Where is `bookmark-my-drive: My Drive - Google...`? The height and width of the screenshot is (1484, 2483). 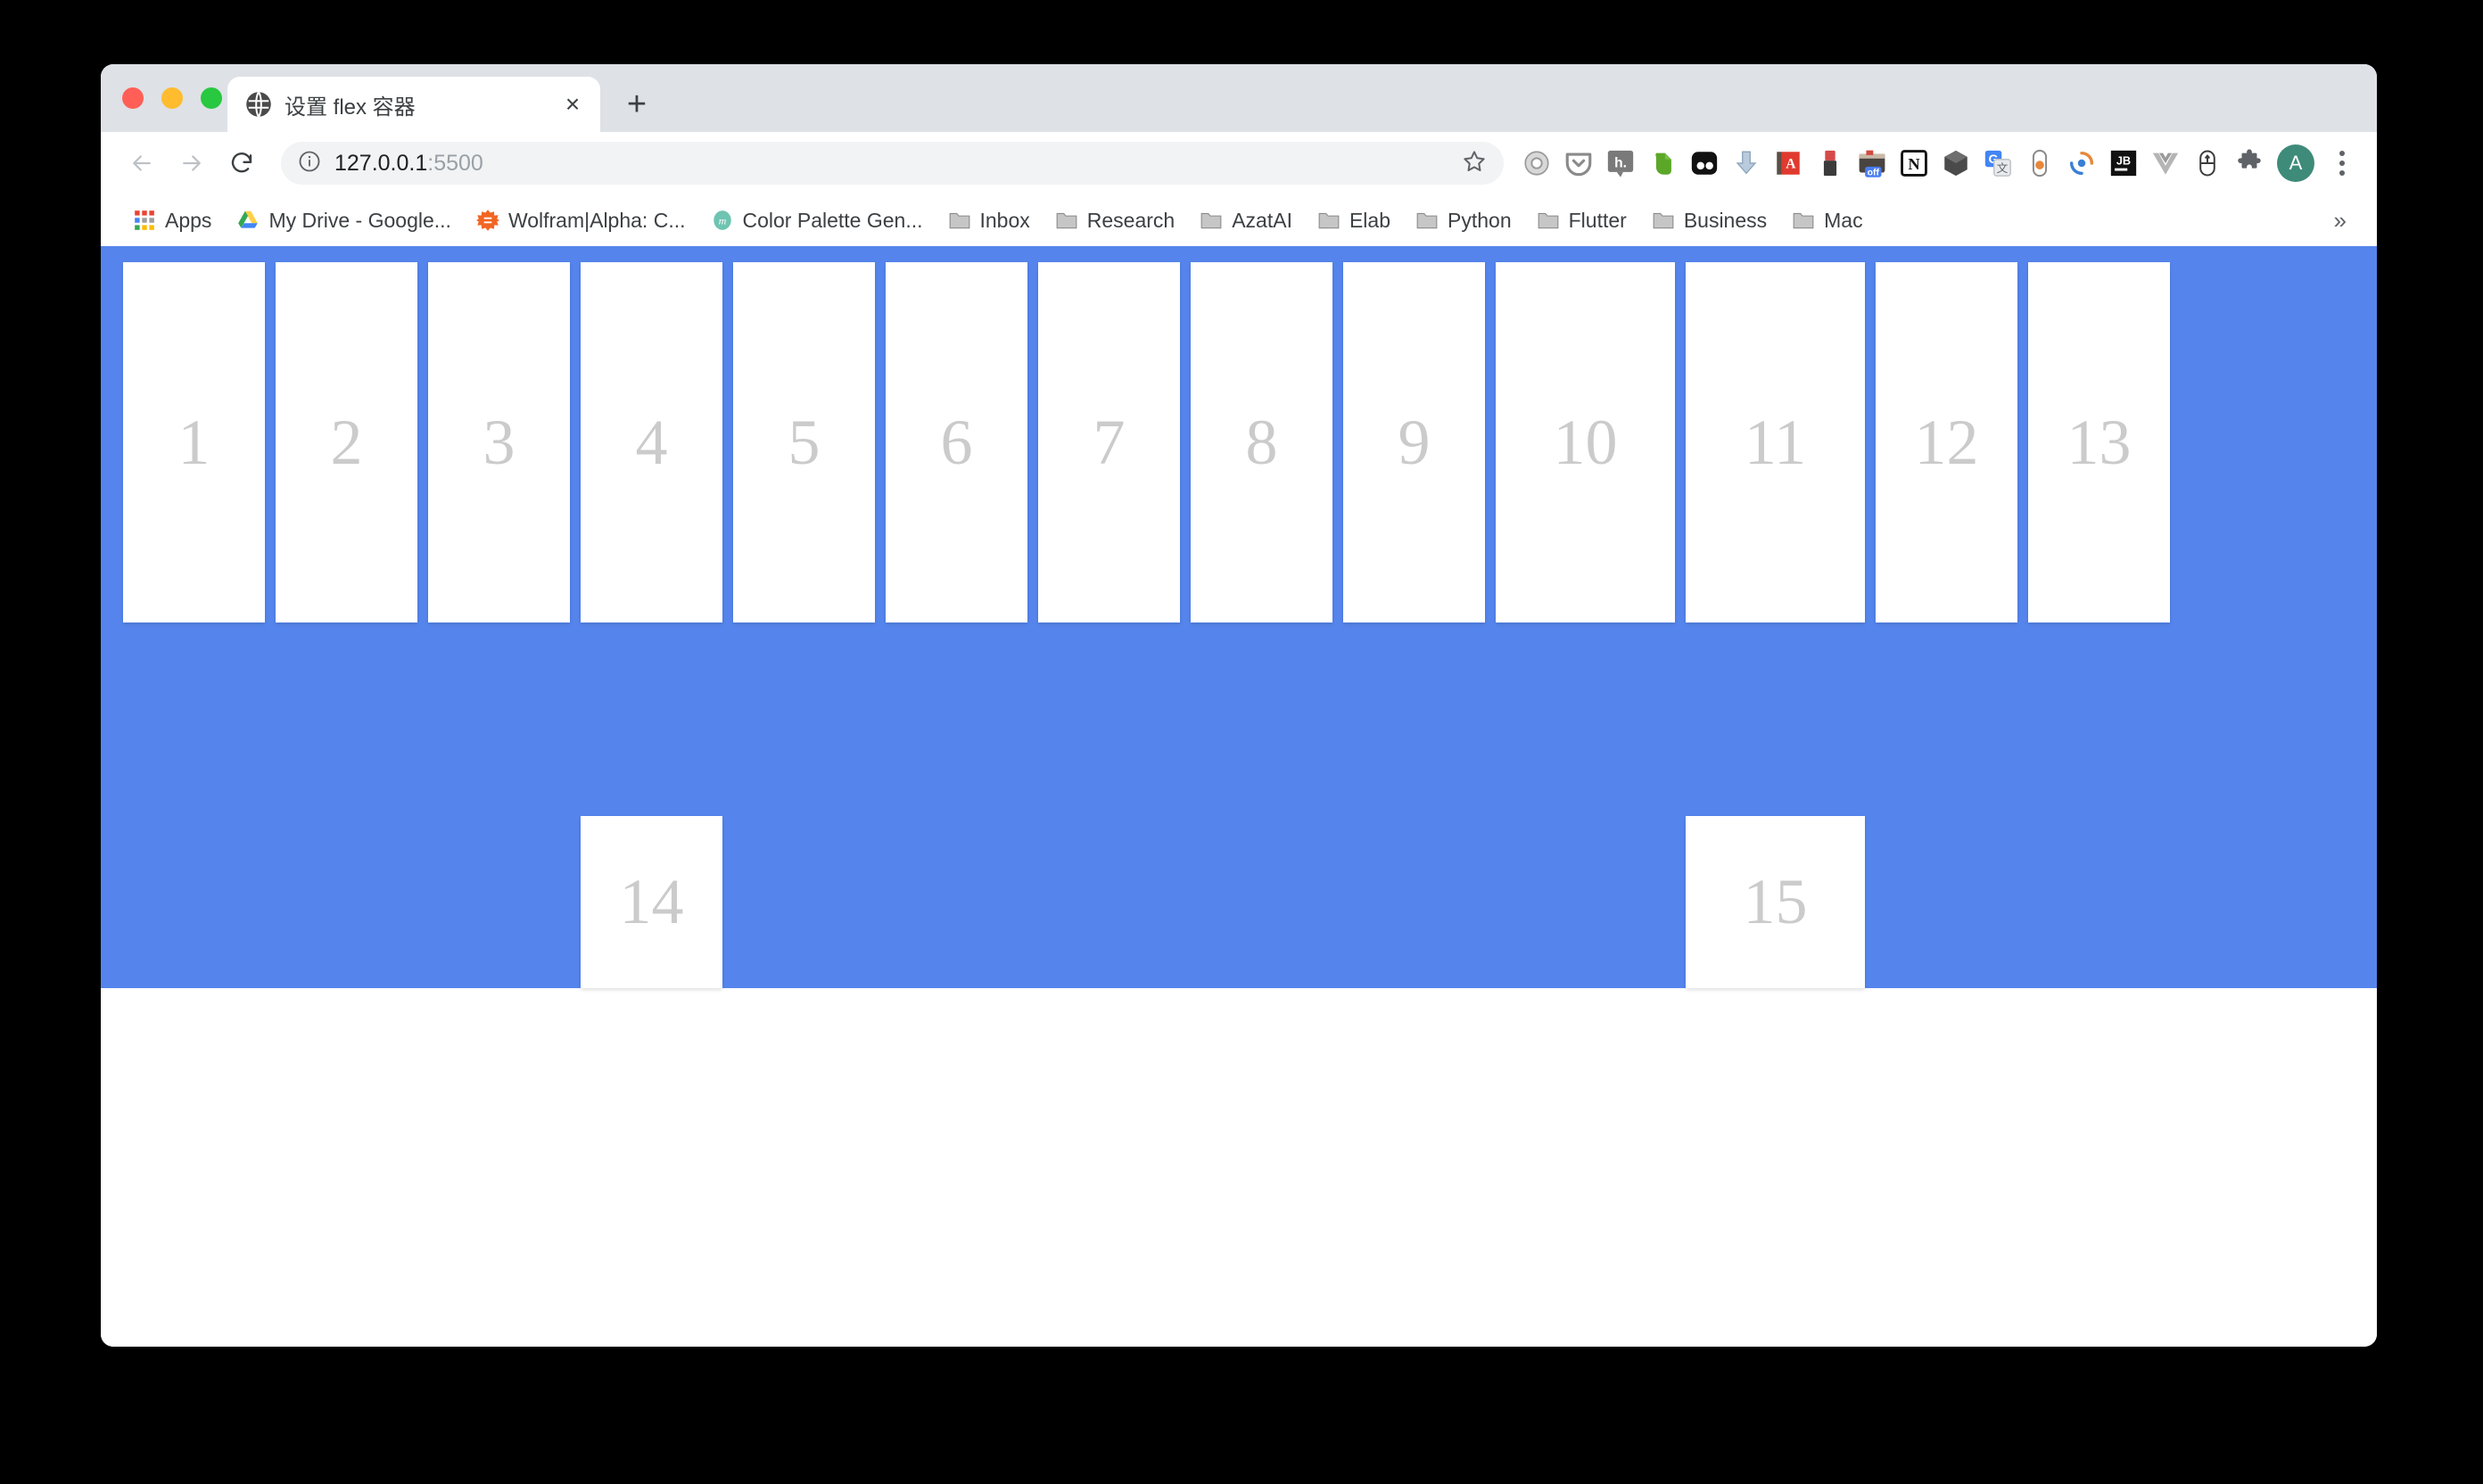 bookmark-my-drive: My Drive - Google... is located at coordinates (344, 220).